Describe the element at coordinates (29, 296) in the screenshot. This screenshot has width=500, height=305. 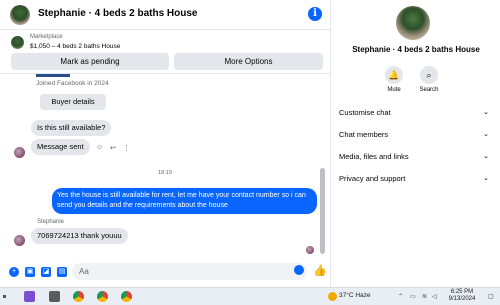
I see `pen-app-icon` at that location.